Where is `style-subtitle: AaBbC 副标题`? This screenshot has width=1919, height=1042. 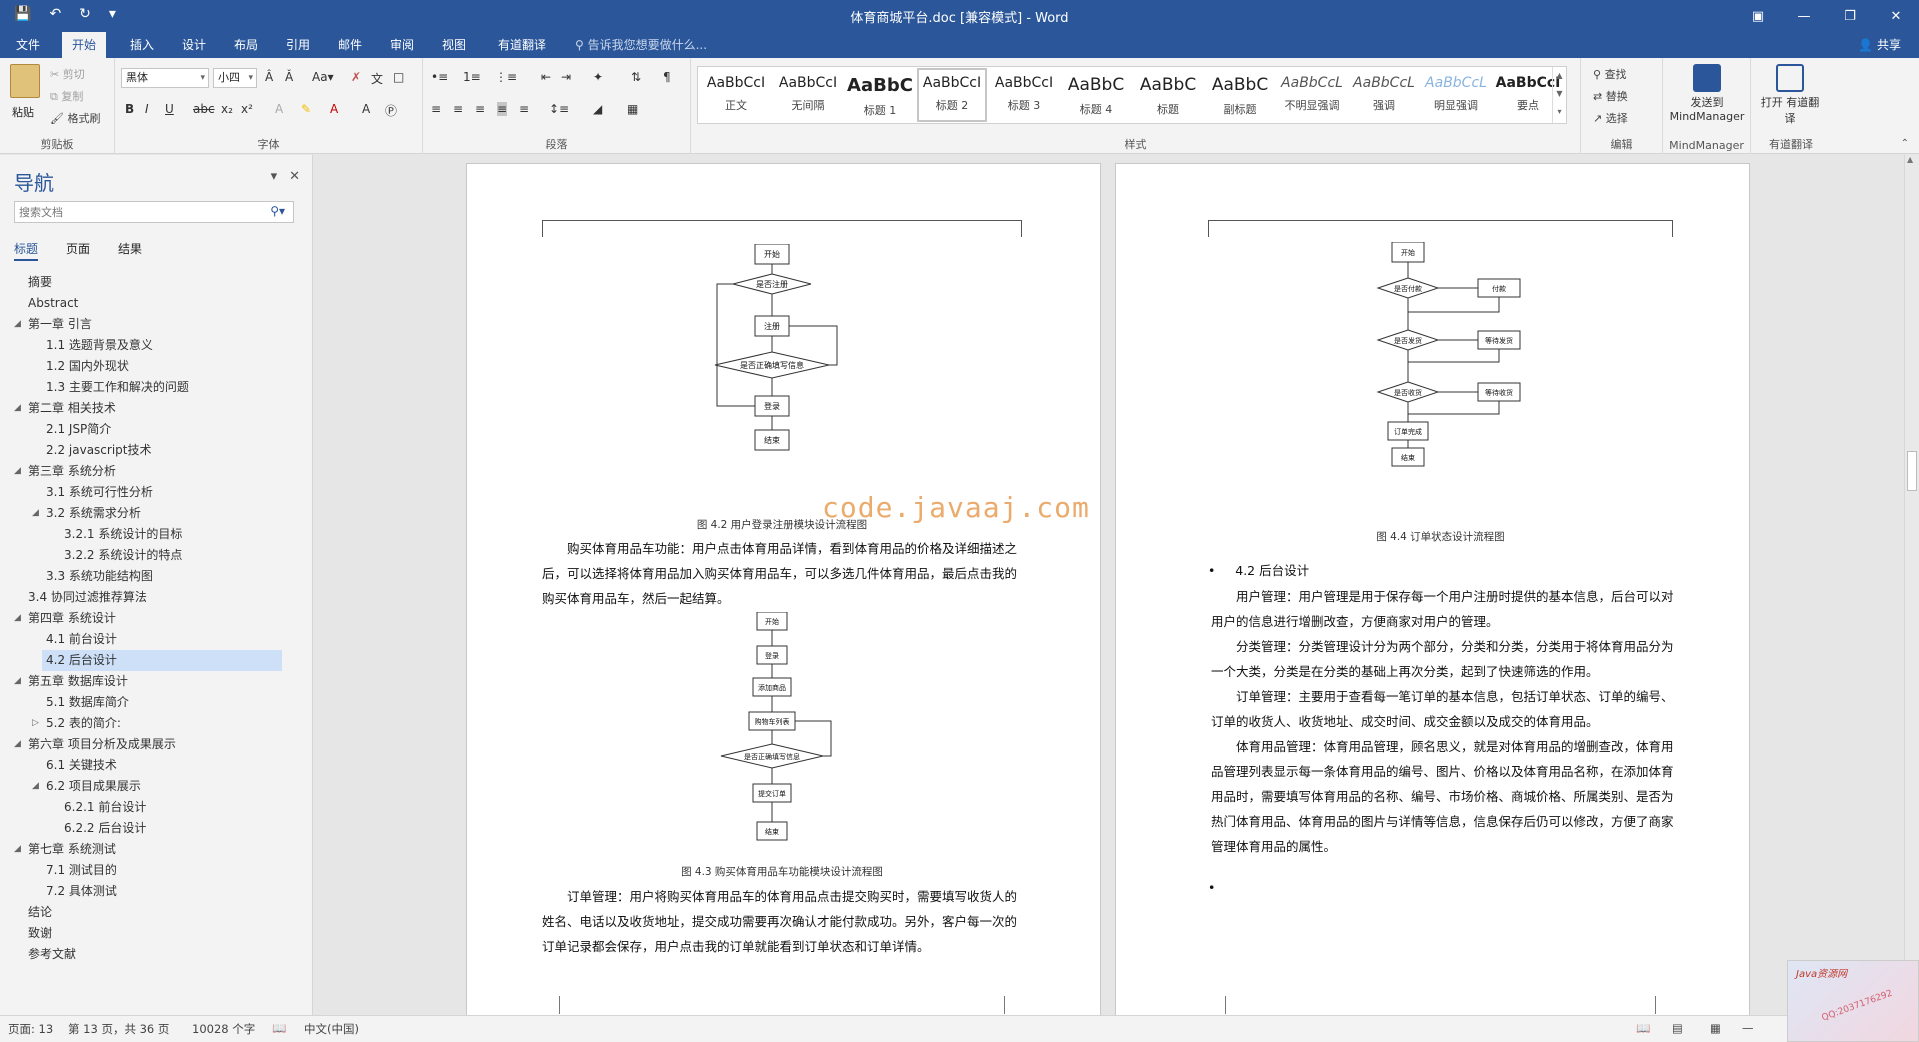 style-subtitle: AaBbC 副标题 is located at coordinates (1240, 95).